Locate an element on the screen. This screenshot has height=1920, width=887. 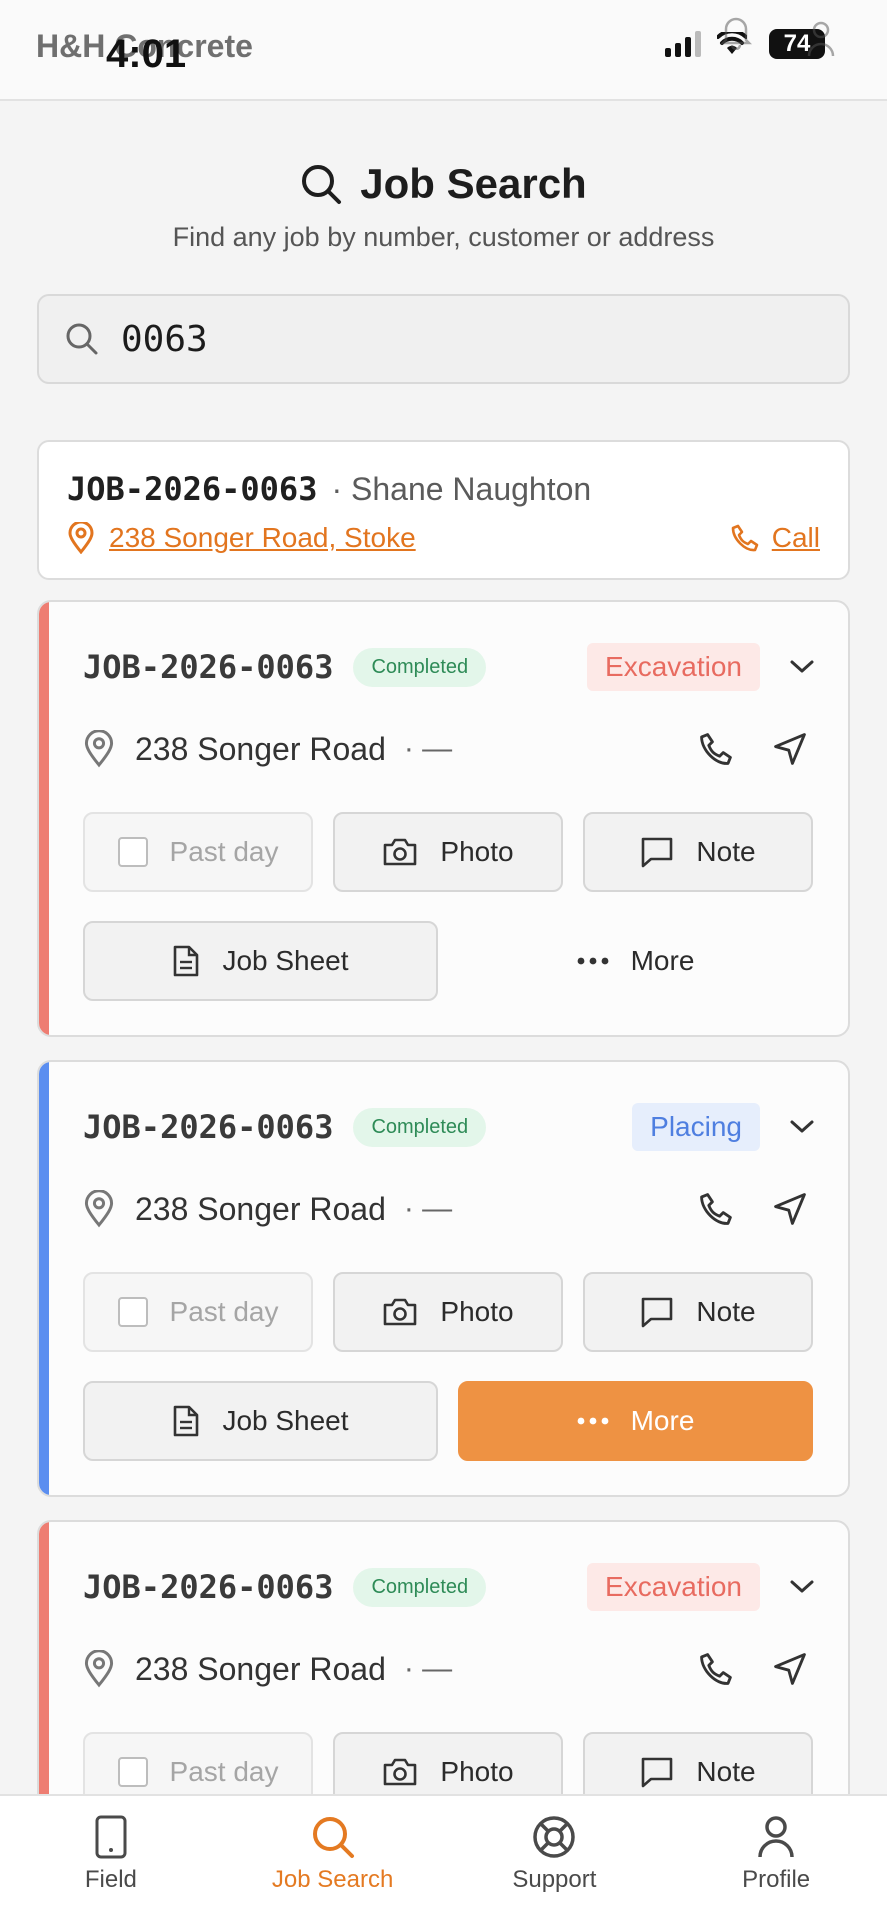
call-label: Call is located at coordinates (796, 538).